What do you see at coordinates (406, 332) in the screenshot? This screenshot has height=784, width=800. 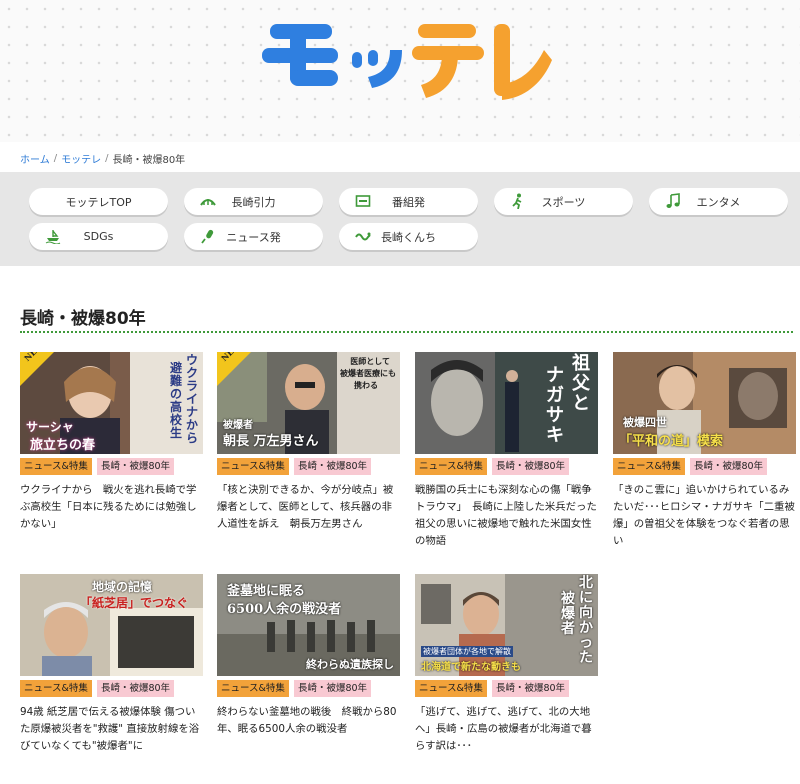 I see `section-divider` at bounding box center [406, 332].